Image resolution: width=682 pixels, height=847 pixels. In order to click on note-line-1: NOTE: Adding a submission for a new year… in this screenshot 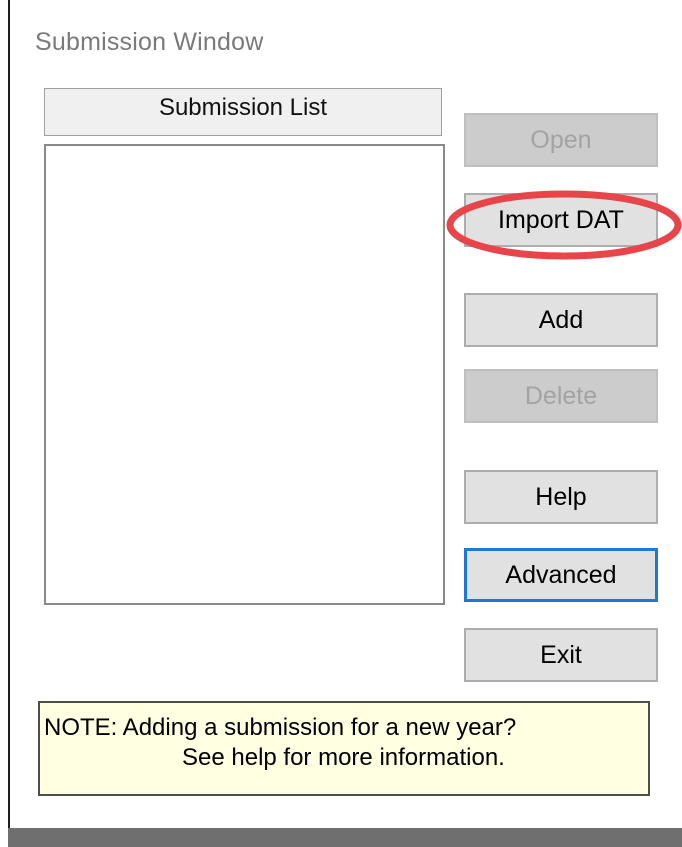, I will do `click(280, 727)`.